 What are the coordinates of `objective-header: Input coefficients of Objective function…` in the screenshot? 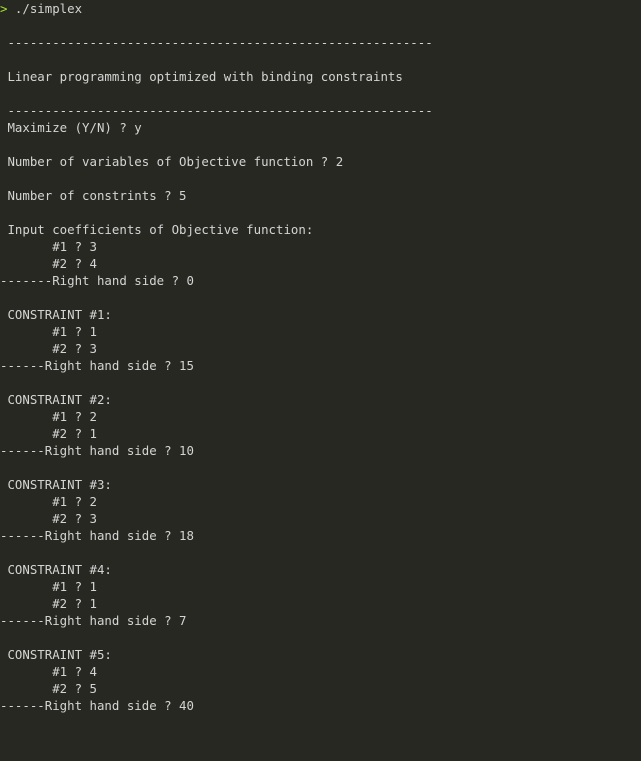 It's located at (157, 229).